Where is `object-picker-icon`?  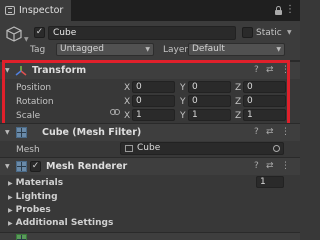 object-picker-icon is located at coordinates (276, 148).